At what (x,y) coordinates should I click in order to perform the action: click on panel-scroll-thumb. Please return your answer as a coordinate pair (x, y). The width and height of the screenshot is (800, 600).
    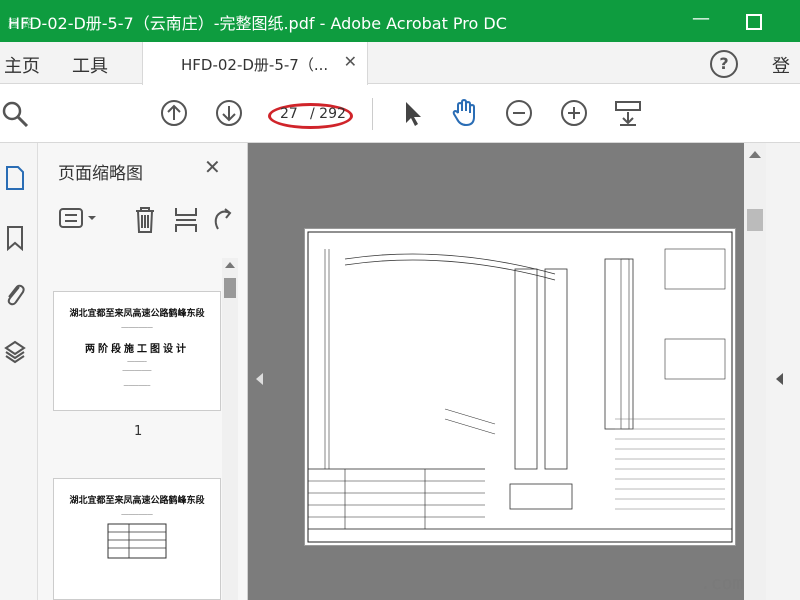
    Looking at the image, I should click on (230, 288).